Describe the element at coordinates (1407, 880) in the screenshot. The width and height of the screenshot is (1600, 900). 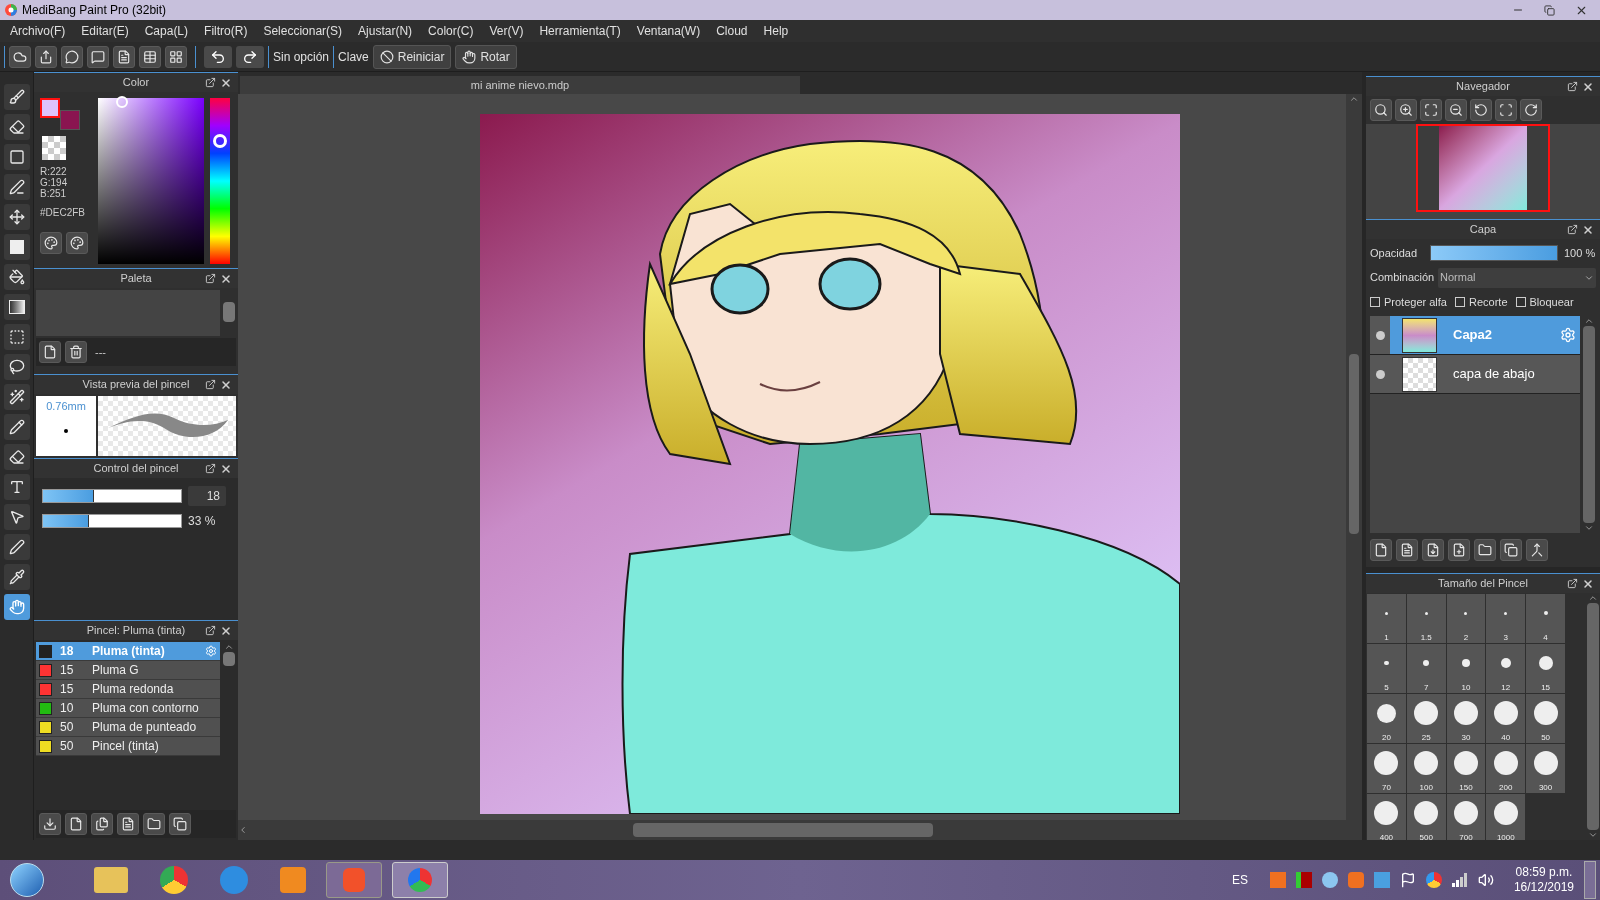
I see `flag-icon` at that location.